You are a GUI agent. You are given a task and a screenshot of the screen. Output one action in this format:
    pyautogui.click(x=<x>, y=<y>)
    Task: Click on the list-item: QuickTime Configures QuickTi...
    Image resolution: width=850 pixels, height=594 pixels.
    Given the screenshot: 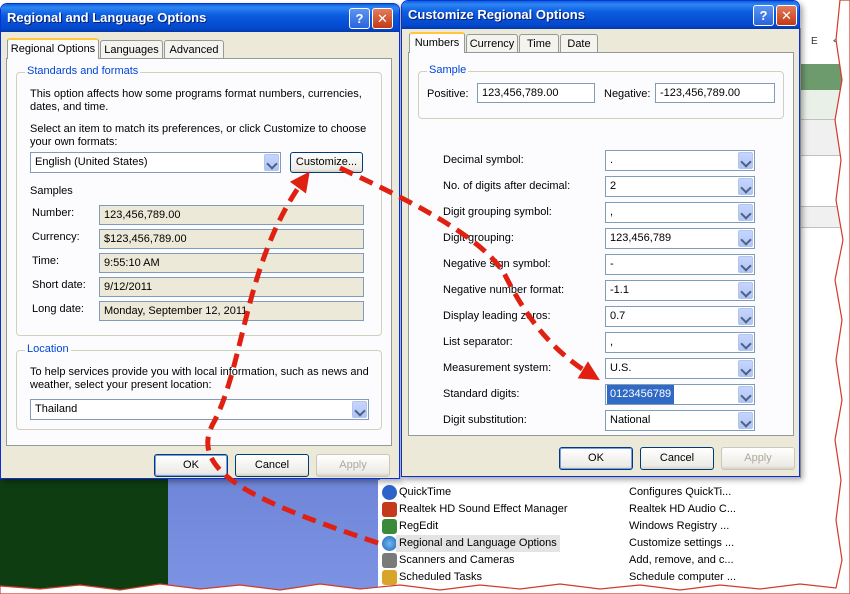 What is the action you would take?
    pyautogui.click(x=589, y=492)
    